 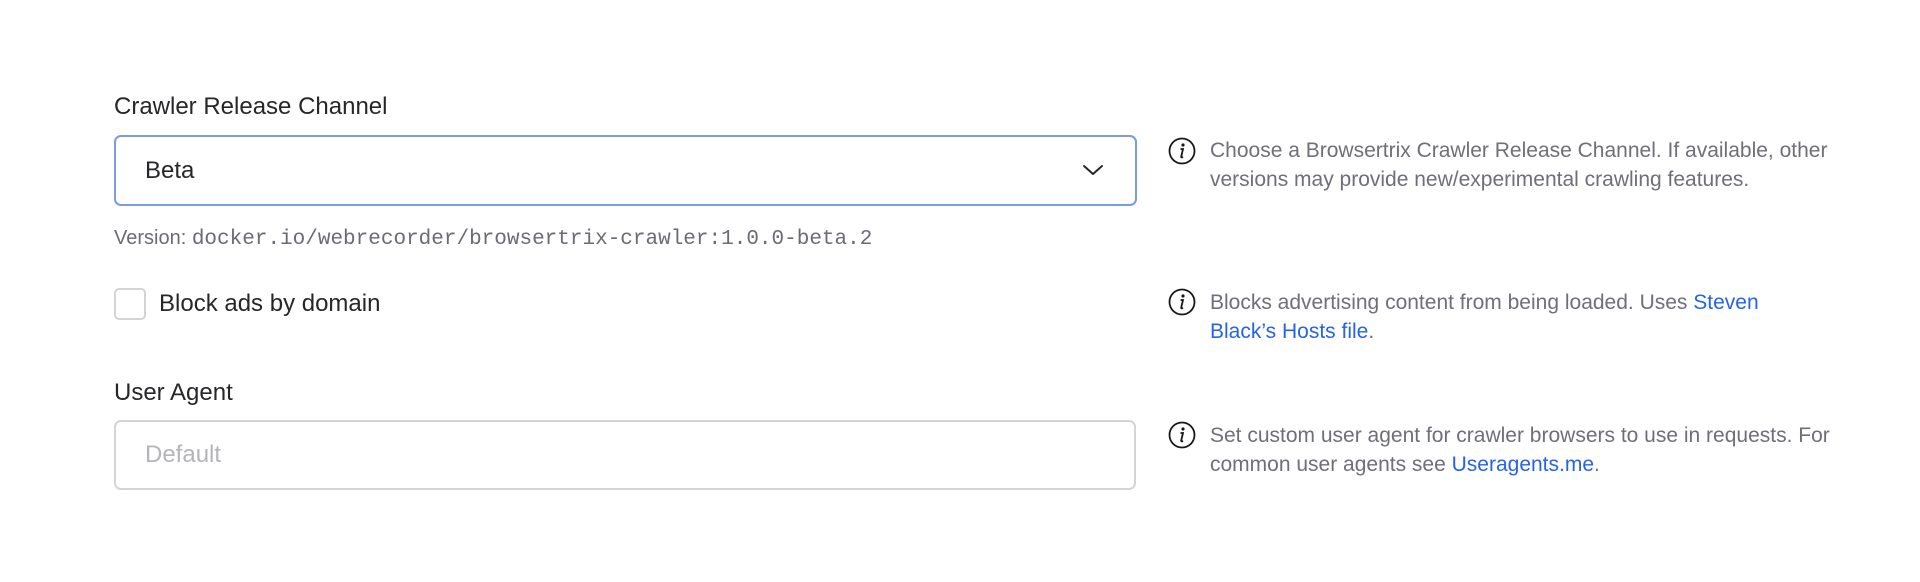 What do you see at coordinates (625, 170) in the screenshot?
I see `release-channel-select: Beta` at bounding box center [625, 170].